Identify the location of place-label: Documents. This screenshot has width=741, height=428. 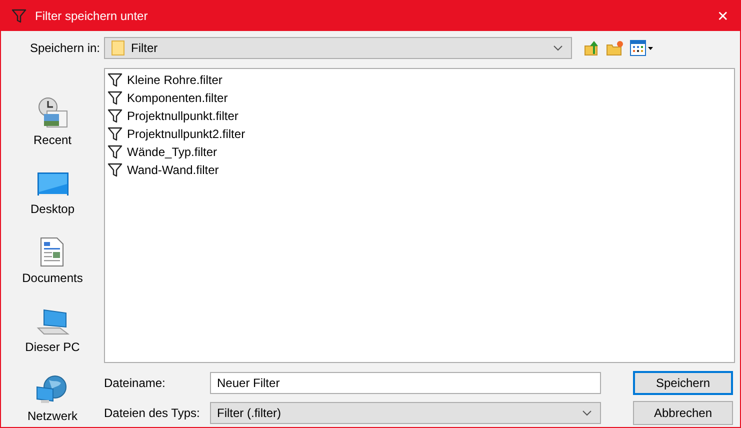
(52, 278).